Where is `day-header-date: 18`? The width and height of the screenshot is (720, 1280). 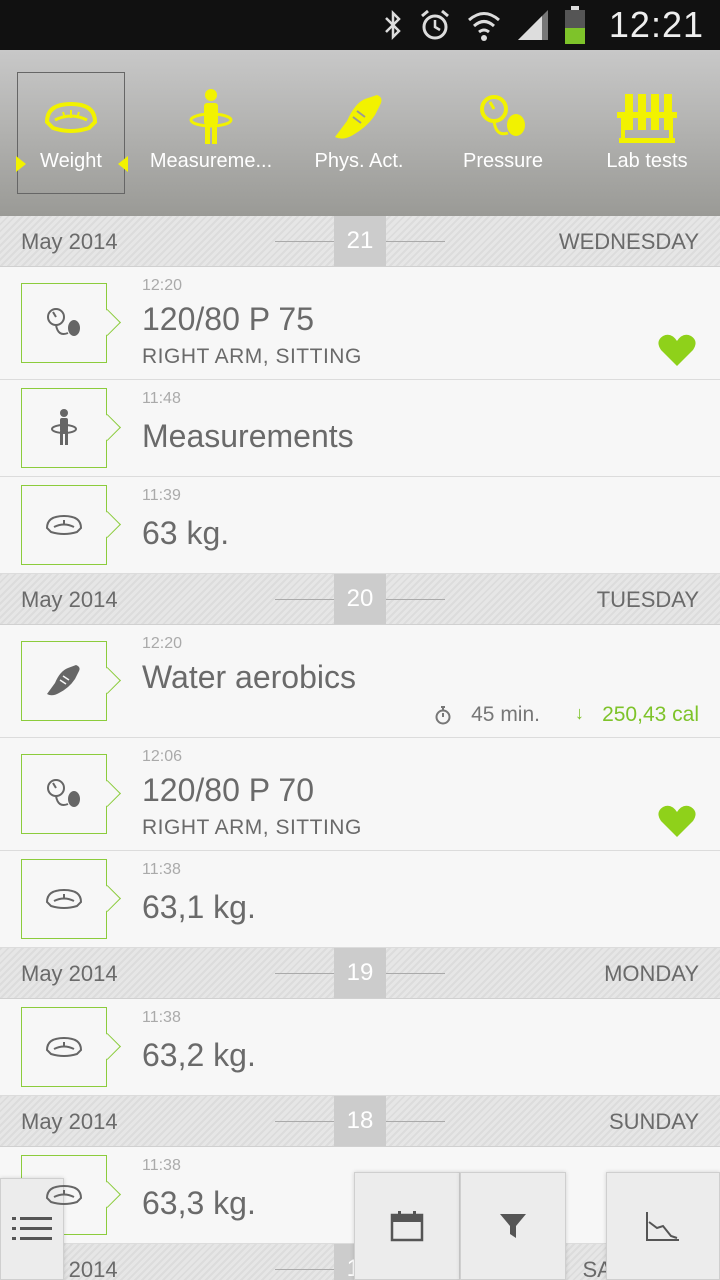
day-header-date: 18 is located at coordinates (360, 1121).